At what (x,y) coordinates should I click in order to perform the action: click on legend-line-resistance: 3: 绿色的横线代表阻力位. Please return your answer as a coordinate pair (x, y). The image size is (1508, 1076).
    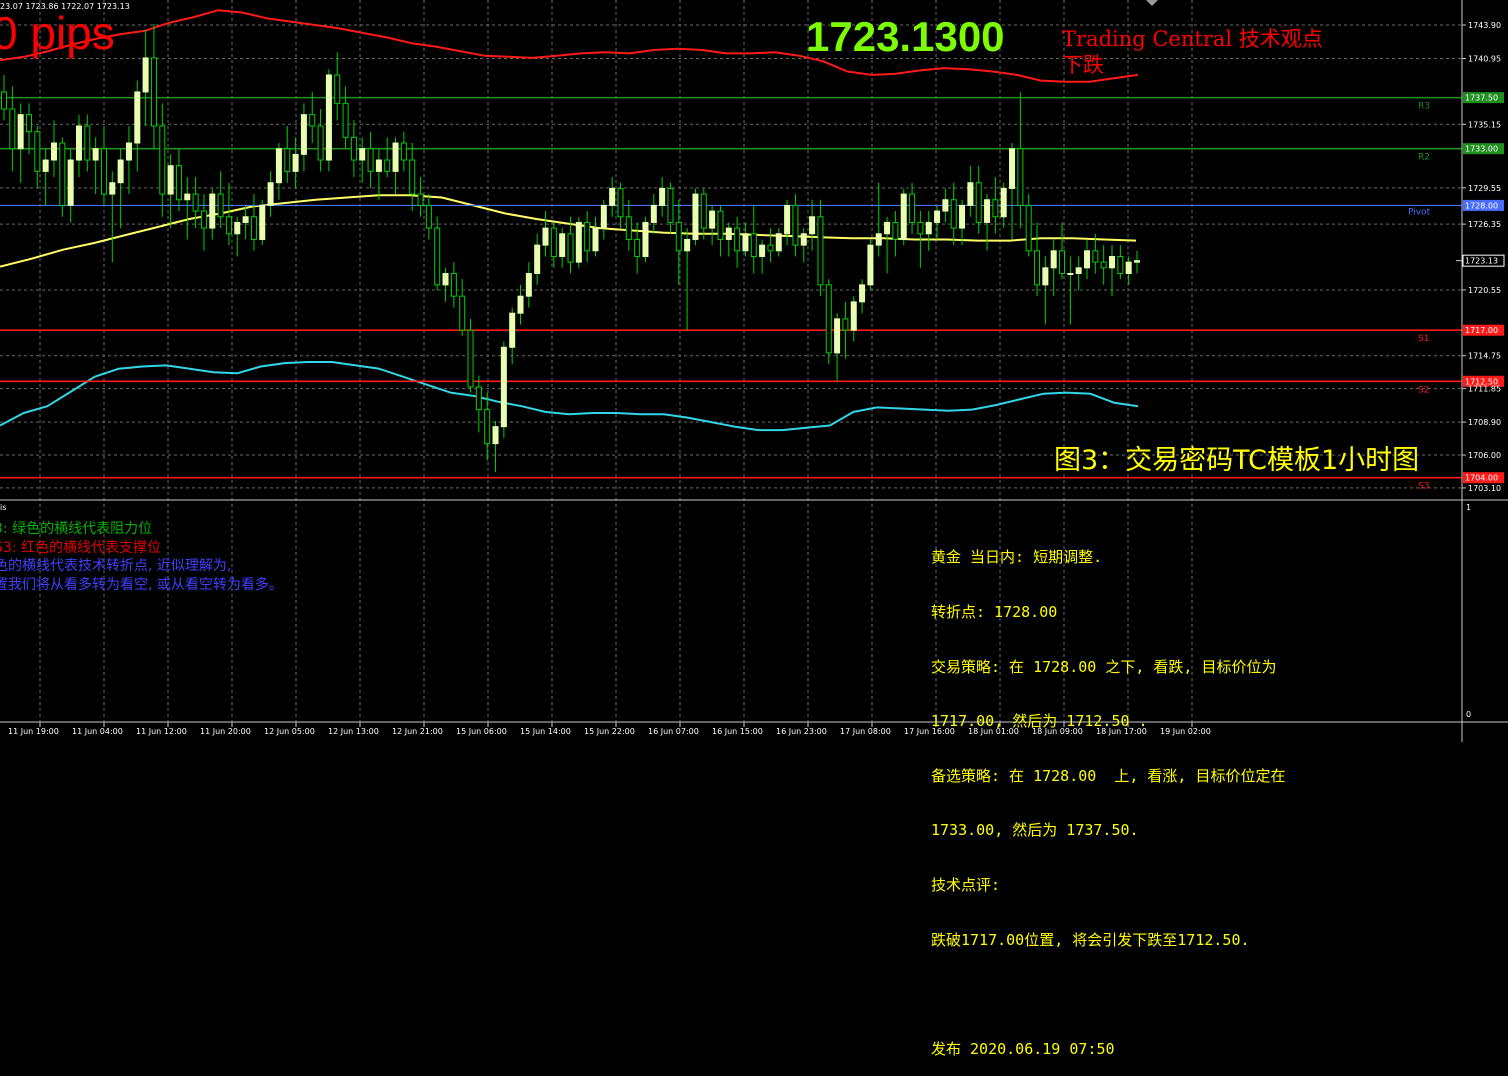
    Looking at the image, I should click on (76, 529).